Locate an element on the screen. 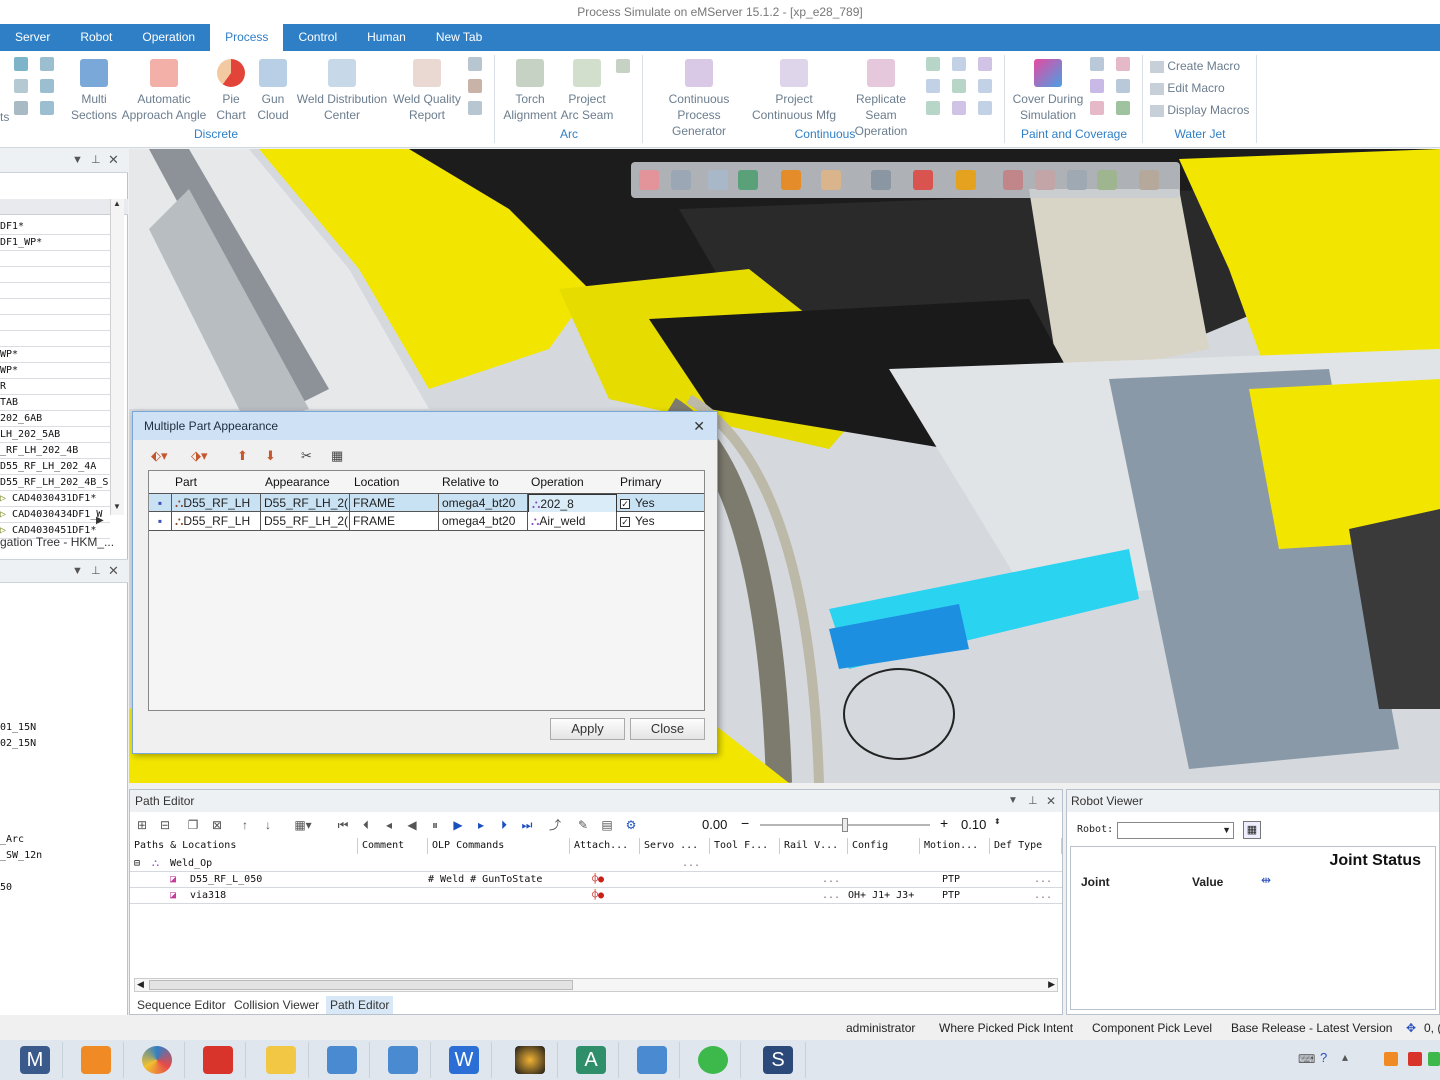 The height and width of the screenshot is (1080, 1440). tab-control: Control is located at coordinates (317, 37).